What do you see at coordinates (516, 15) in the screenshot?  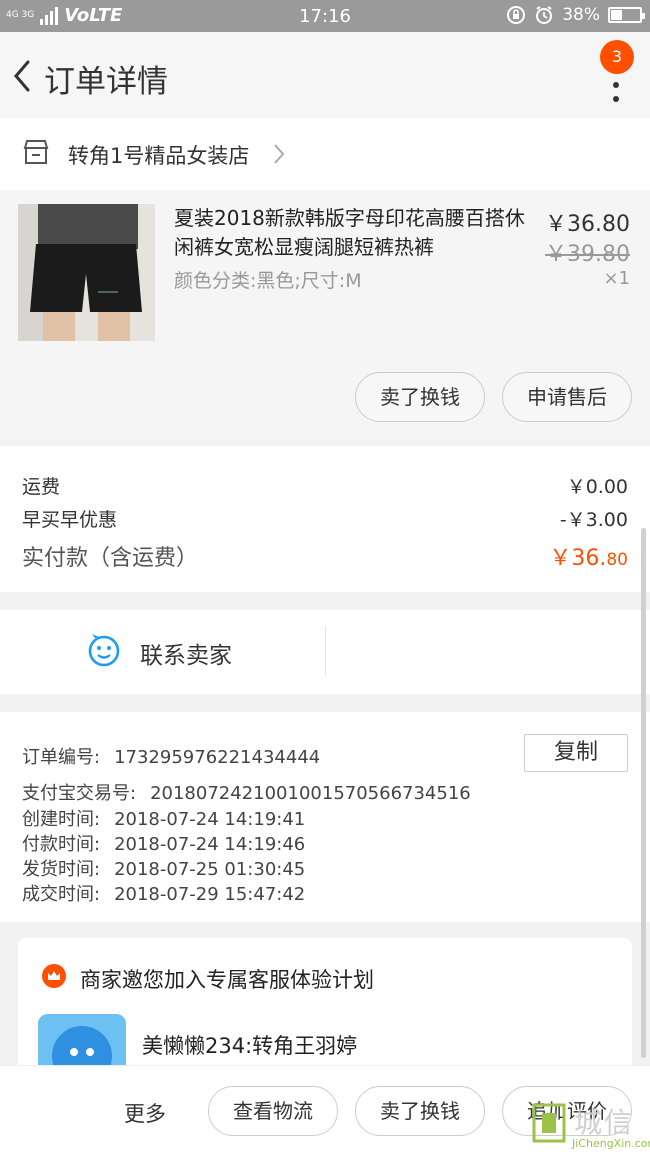 I see `rotation-lock-icon` at bounding box center [516, 15].